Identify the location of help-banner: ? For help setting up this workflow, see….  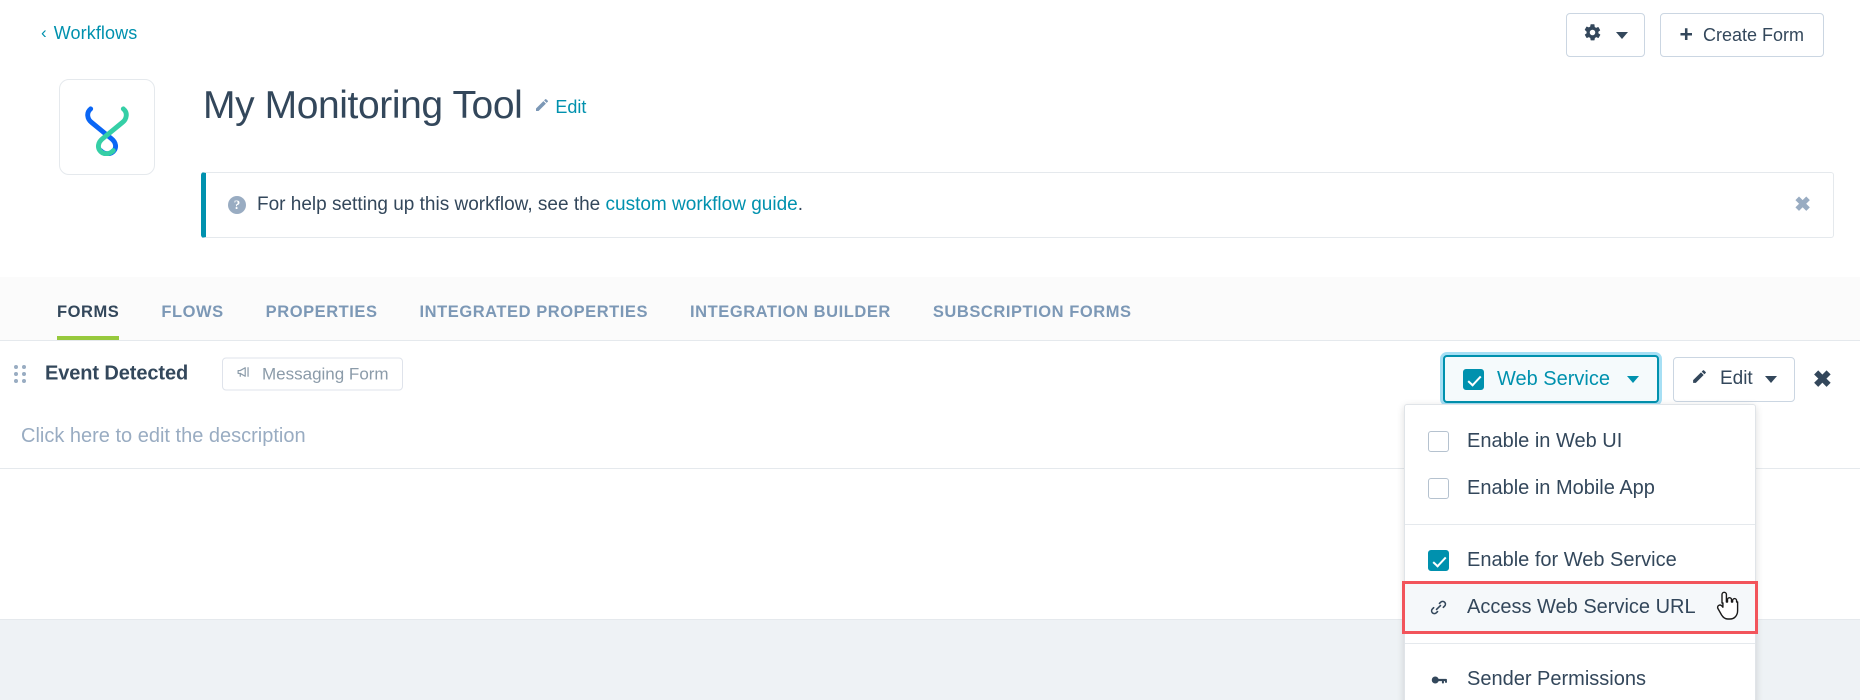
(1017, 205).